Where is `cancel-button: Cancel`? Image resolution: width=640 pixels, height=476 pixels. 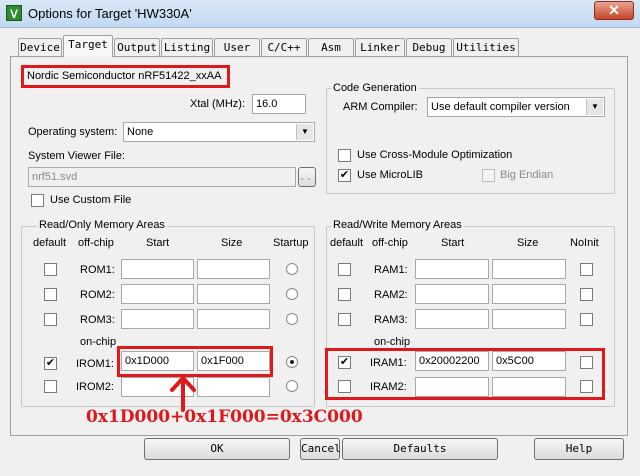
cancel-button: Cancel is located at coordinates (320, 449).